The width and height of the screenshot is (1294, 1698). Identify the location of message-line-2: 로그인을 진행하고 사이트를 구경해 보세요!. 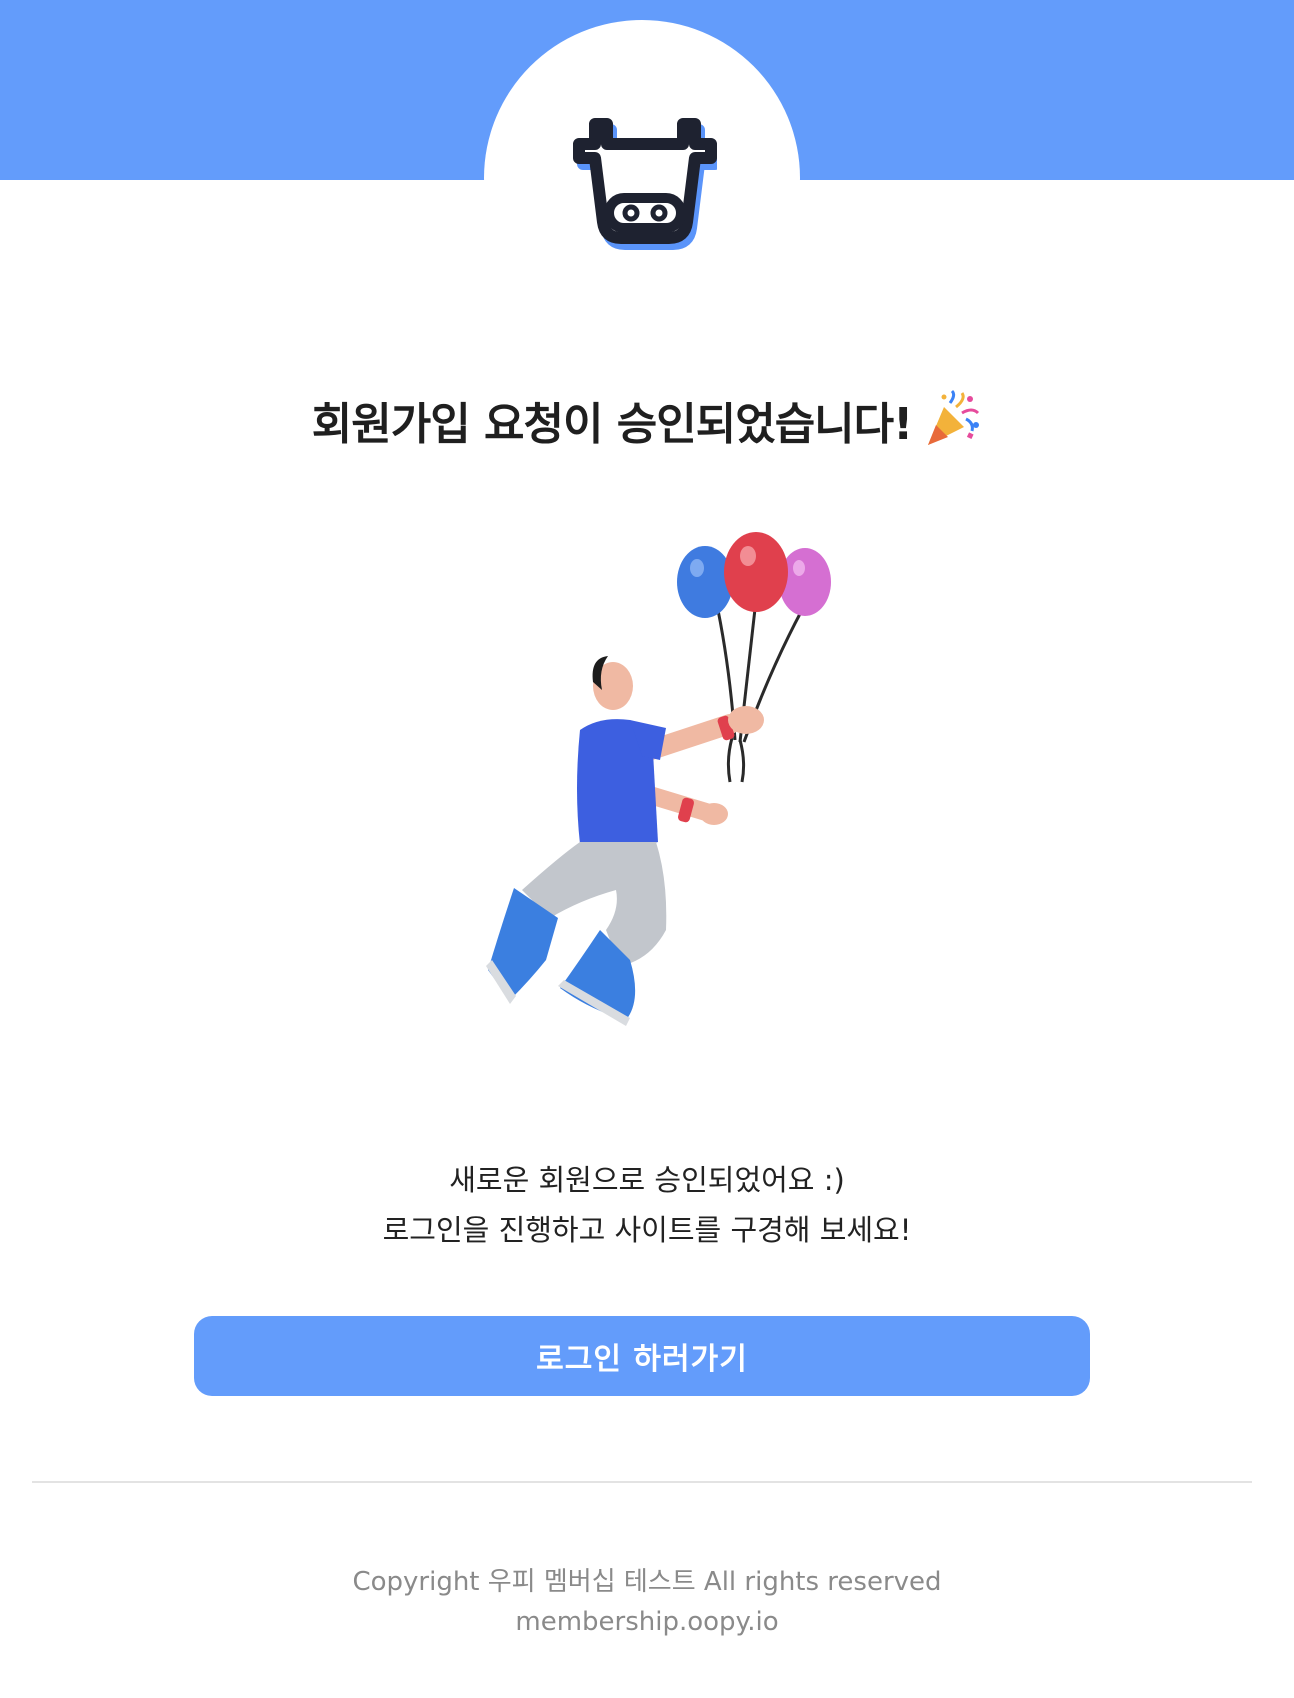
(647, 1230).